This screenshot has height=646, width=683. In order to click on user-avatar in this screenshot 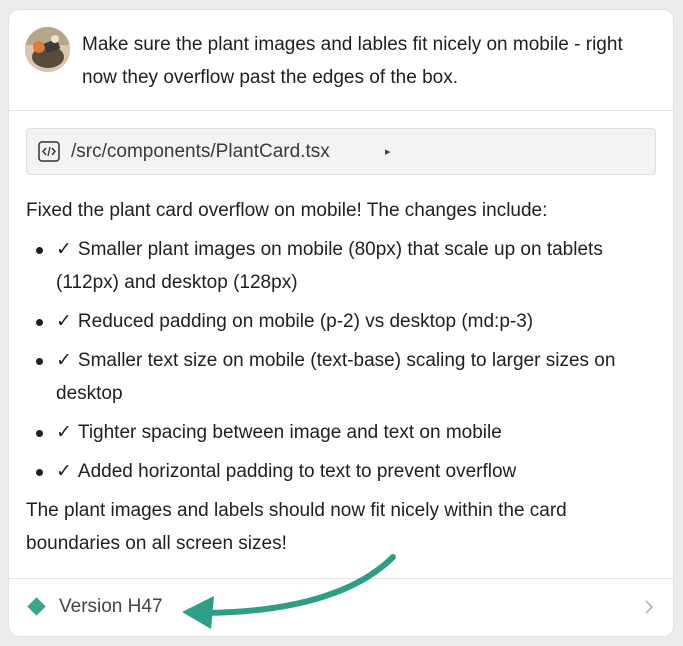, I will do `click(47, 49)`.